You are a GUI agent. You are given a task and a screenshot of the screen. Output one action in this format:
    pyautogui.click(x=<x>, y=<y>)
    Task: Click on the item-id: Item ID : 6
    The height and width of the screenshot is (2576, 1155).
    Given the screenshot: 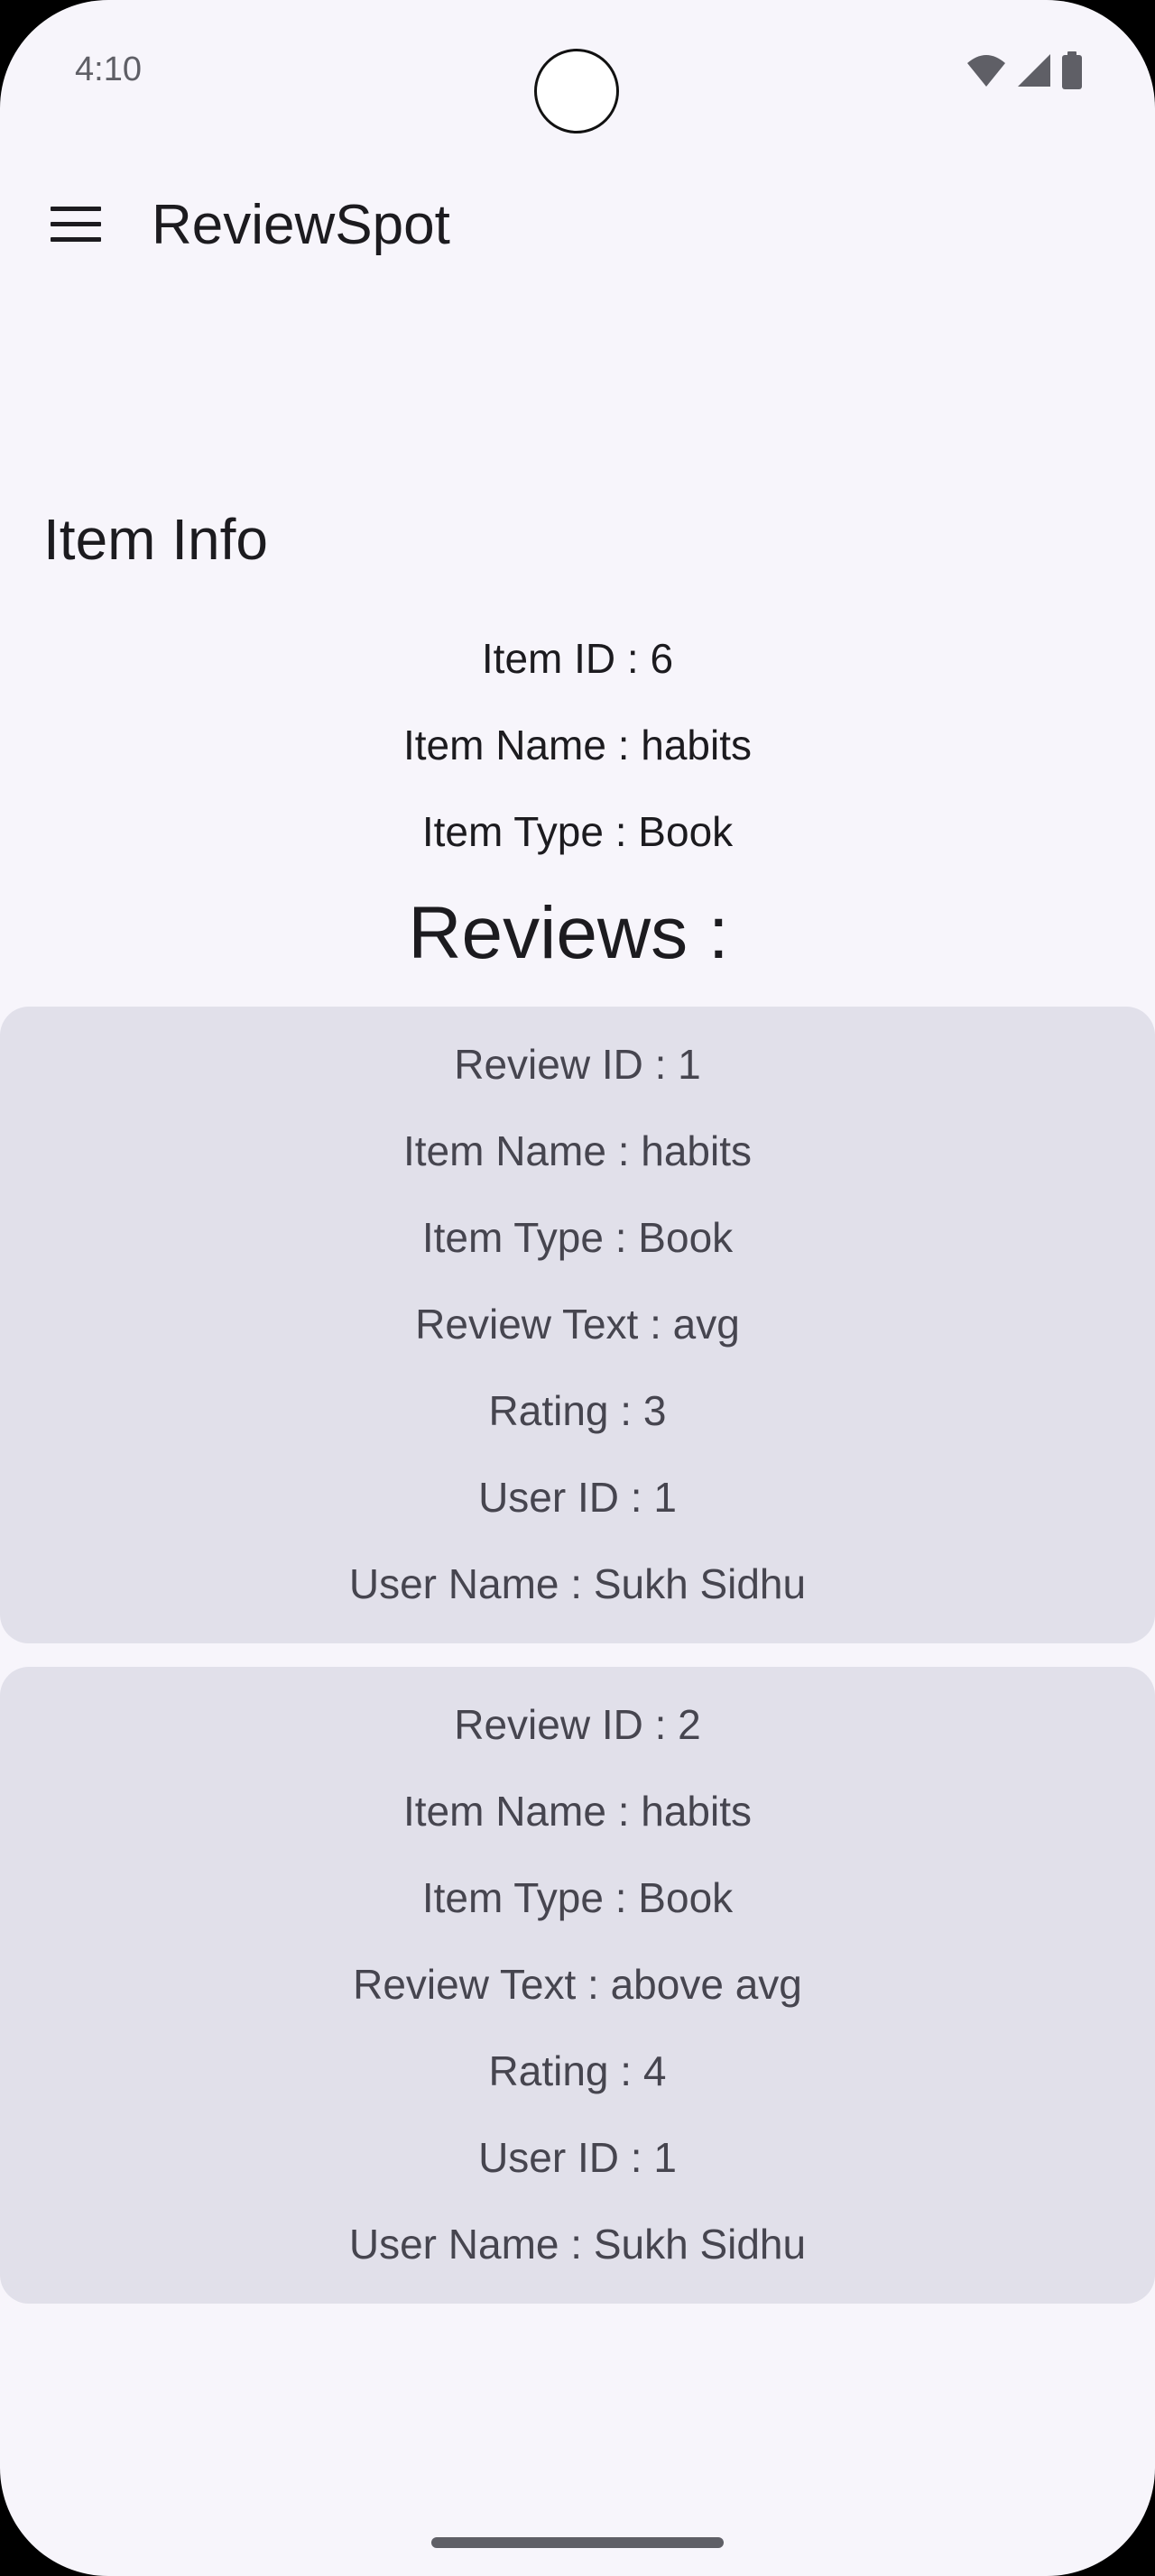 What is the action you would take?
    pyautogui.click(x=577, y=658)
    